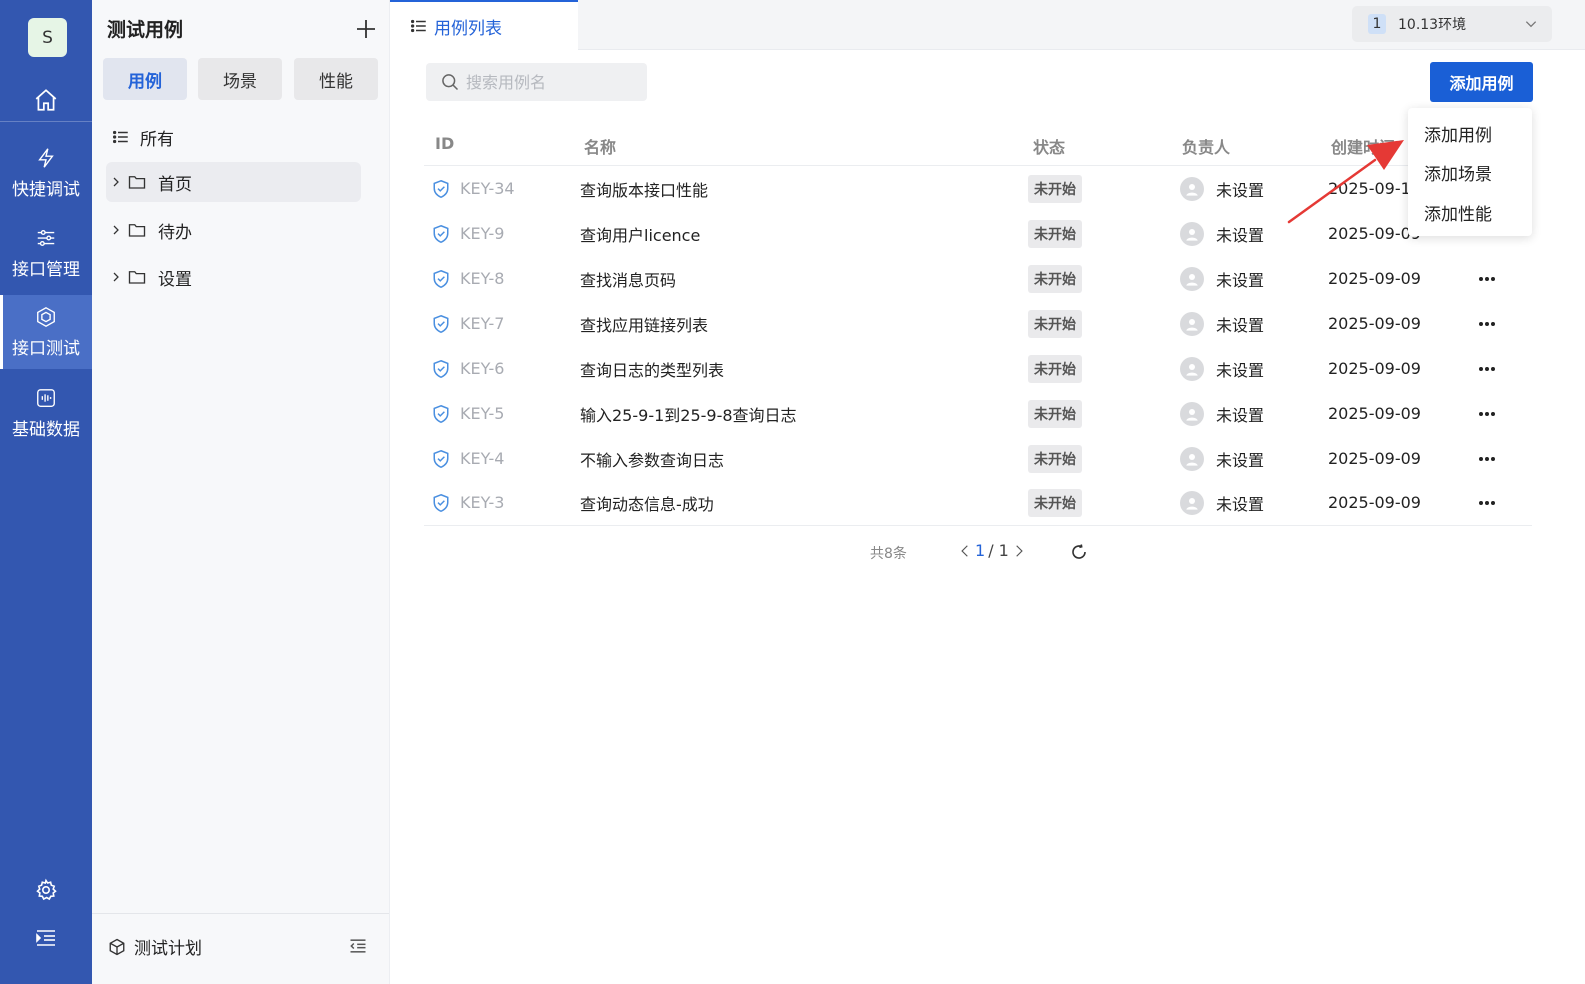 The height and width of the screenshot is (984, 1585). What do you see at coordinates (46, 413) in the screenshot?
I see `nav-item-base-data: 基础数据` at bounding box center [46, 413].